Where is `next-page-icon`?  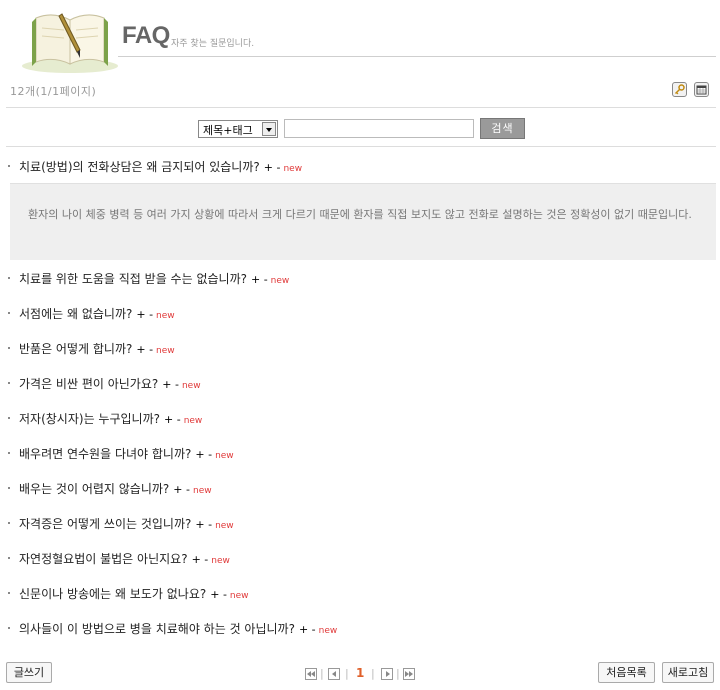
next-page-icon is located at coordinates (387, 674).